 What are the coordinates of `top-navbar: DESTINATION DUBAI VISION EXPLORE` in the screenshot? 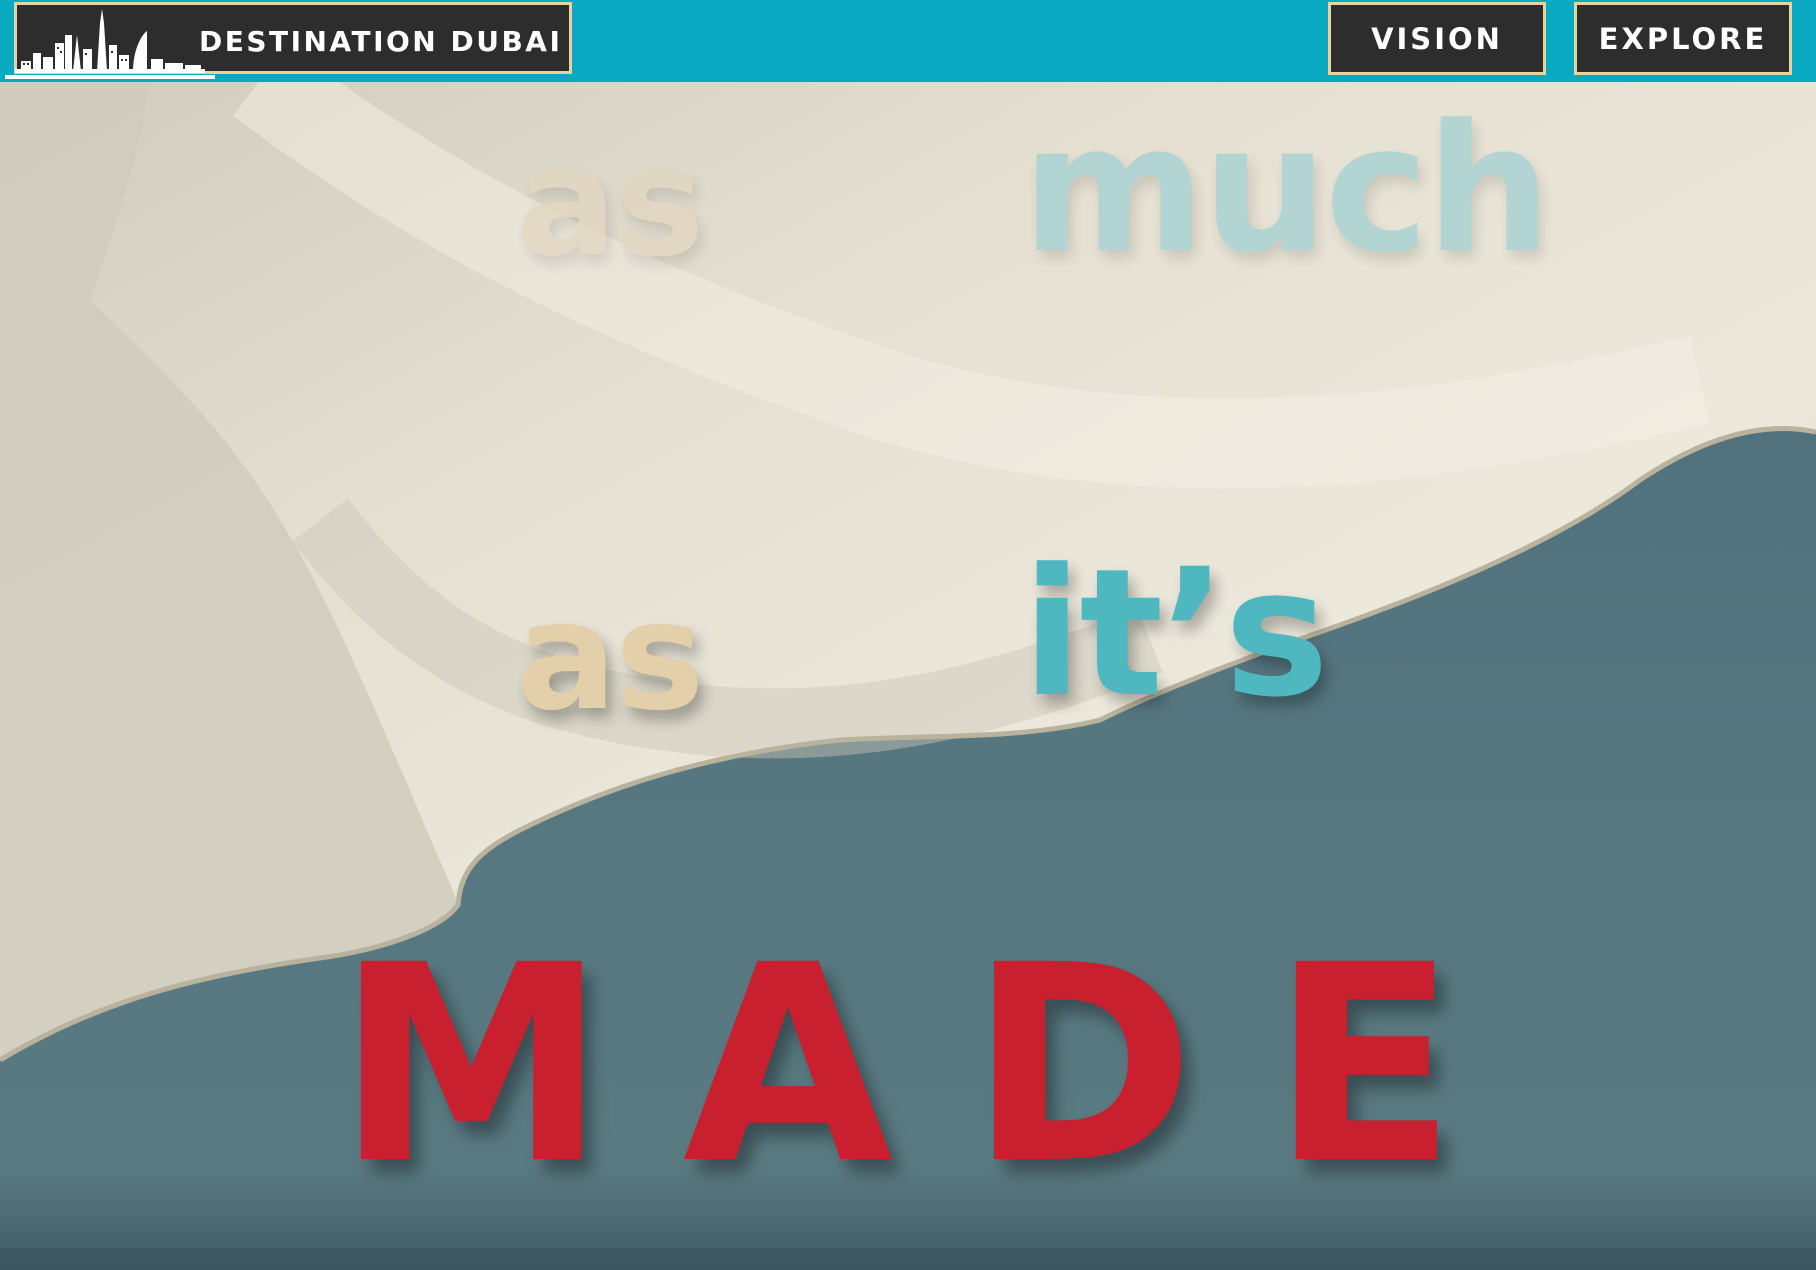 It's located at (908, 41).